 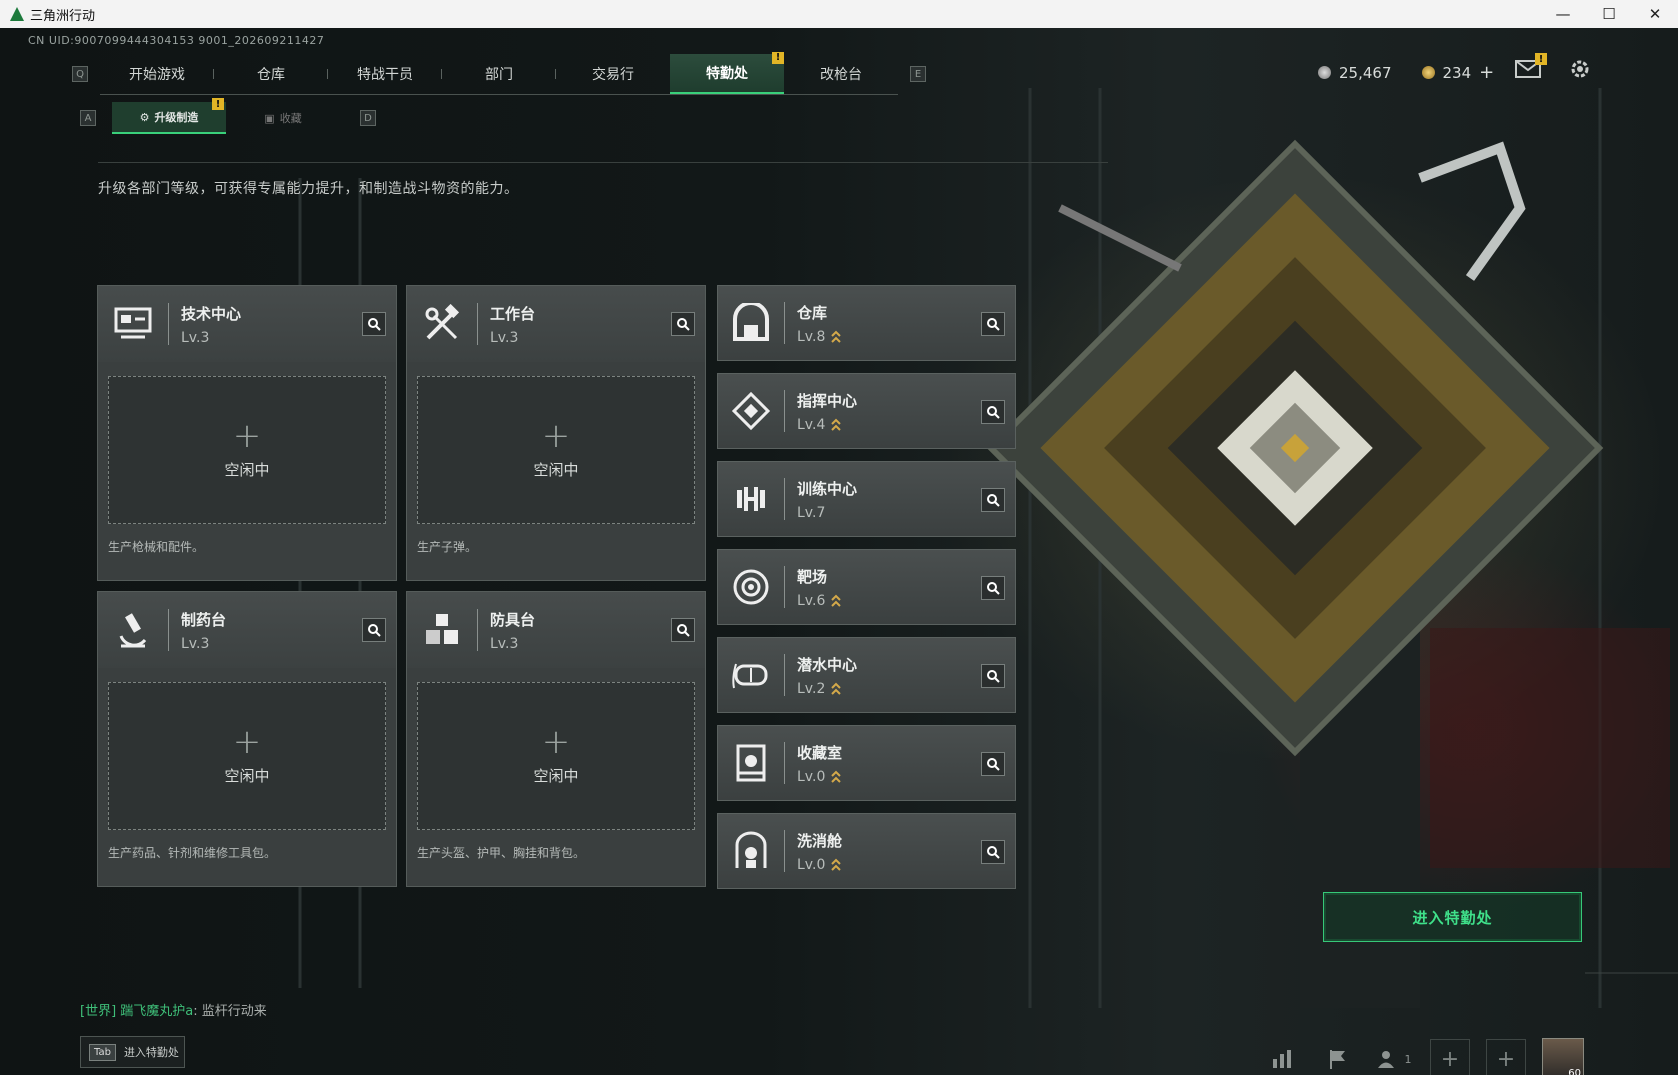 What do you see at coordinates (368, 118) in the screenshot?
I see `subnav-right-key: D` at bounding box center [368, 118].